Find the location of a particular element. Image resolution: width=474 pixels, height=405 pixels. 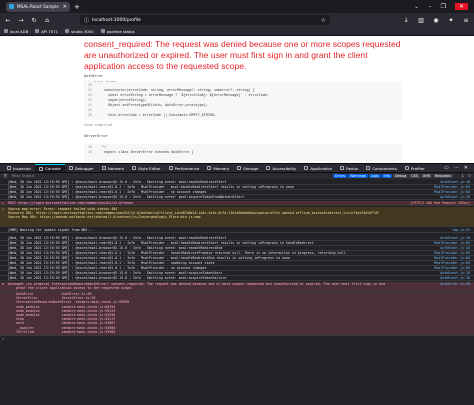

bookmark-item: API 7071 is located at coordinates (46, 31).